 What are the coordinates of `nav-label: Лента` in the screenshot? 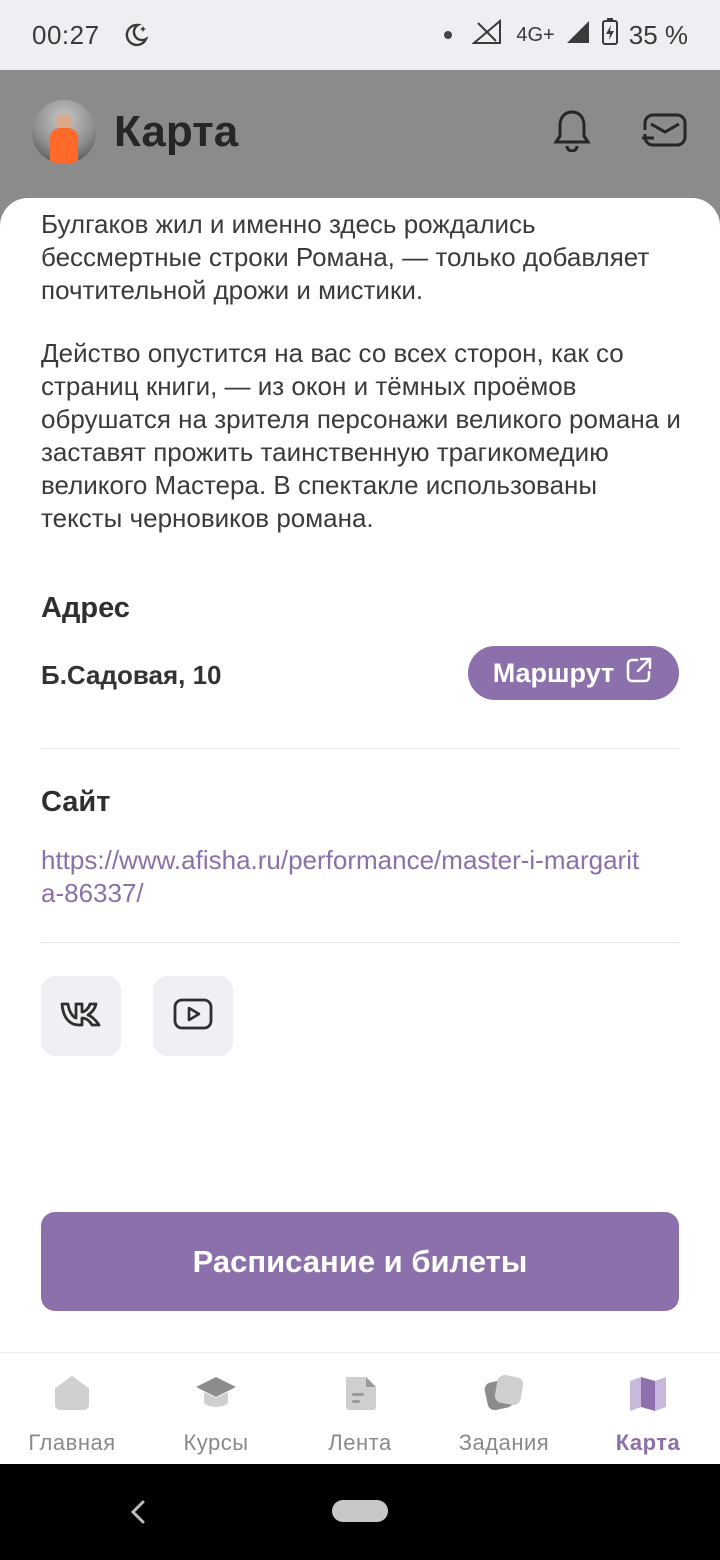 It's located at (360, 1442).